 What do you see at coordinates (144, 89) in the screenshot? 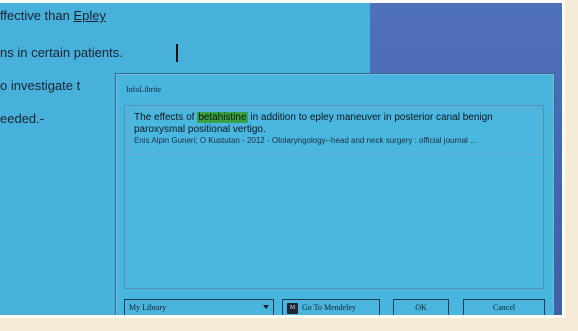
I see `dialog-title: InfoLibrite` at bounding box center [144, 89].